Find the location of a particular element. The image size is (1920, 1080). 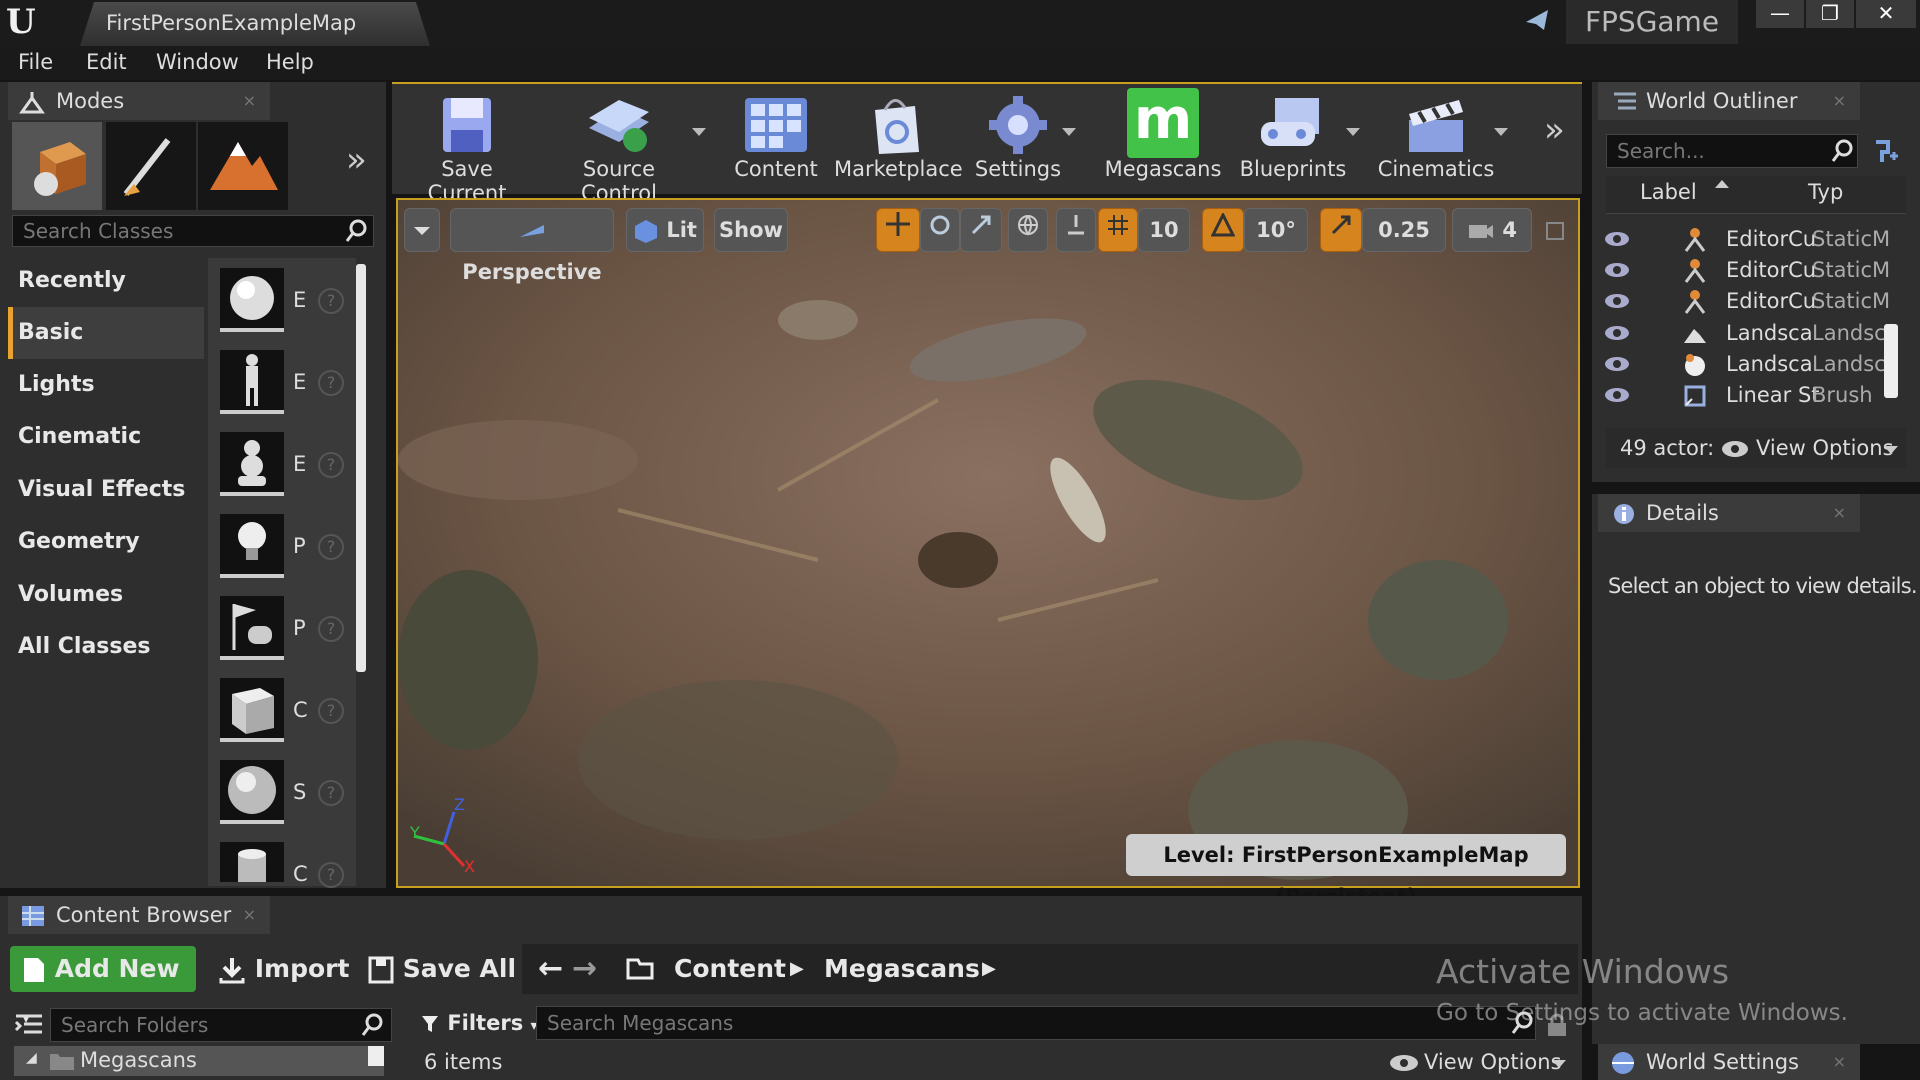

scale-snap-value: 0.25 is located at coordinates (1404, 230).